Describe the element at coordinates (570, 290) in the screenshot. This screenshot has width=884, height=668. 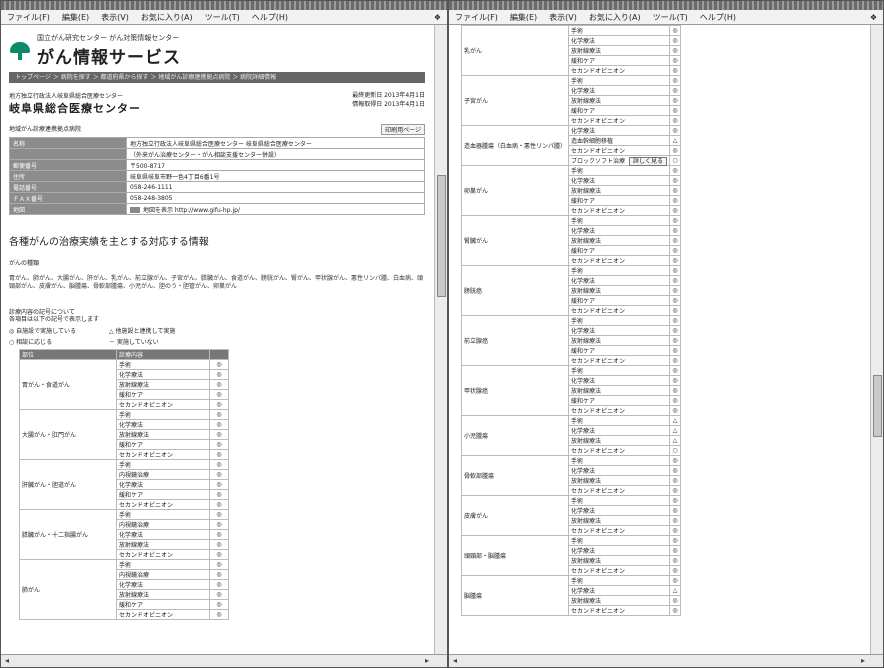
I see `table-row: 膀胱癌 手術 ◎` at that location.